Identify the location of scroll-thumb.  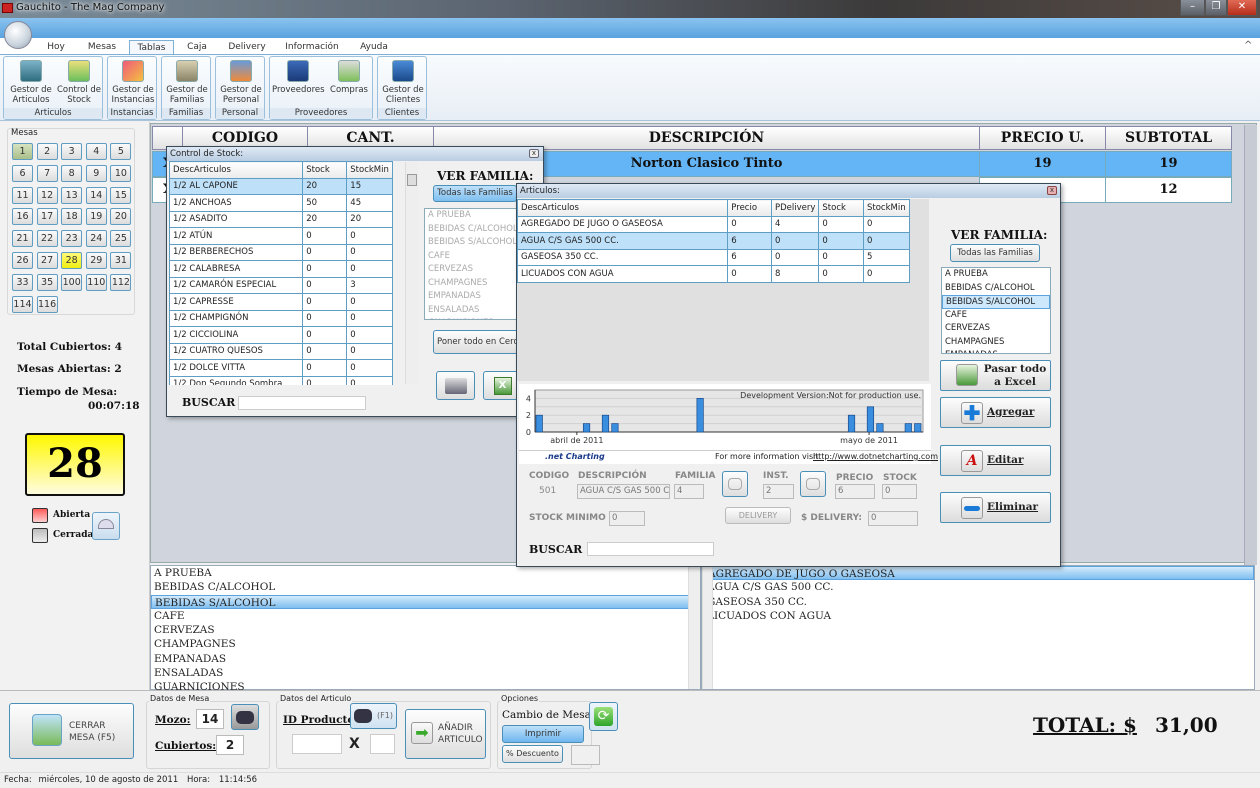
(412, 180).